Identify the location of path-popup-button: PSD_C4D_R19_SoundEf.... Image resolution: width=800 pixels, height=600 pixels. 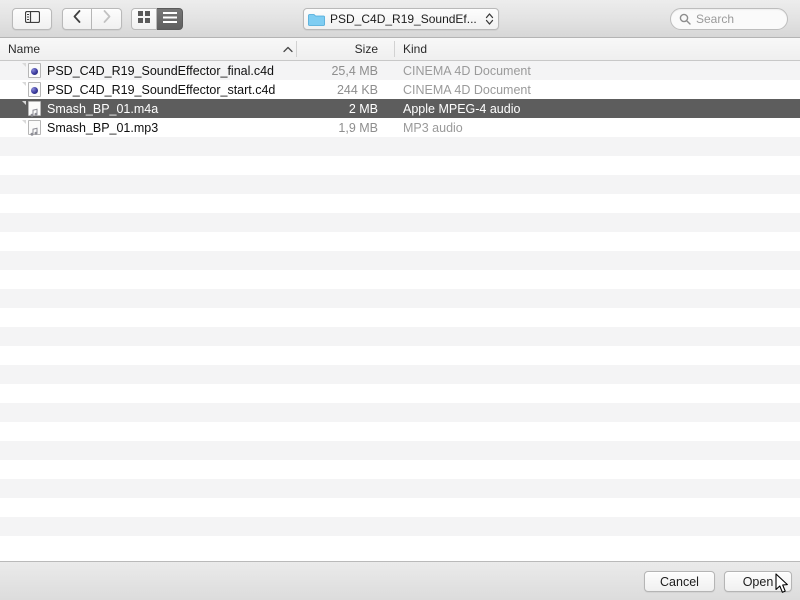
(401, 19).